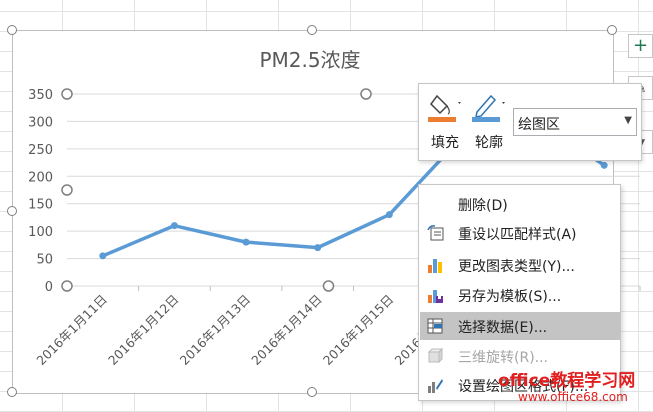 The image size is (653, 412). Describe the element at coordinates (40, 205) in the screenshot. I see `y-tick-label: 150` at that location.